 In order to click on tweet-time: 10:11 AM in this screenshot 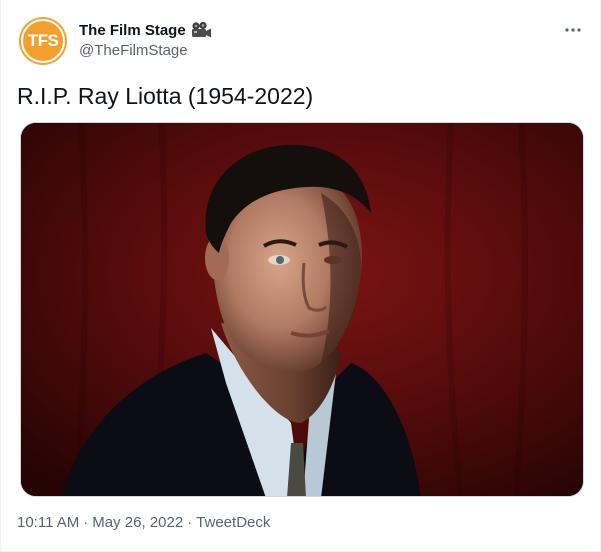, I will do `click(48, 522)`.